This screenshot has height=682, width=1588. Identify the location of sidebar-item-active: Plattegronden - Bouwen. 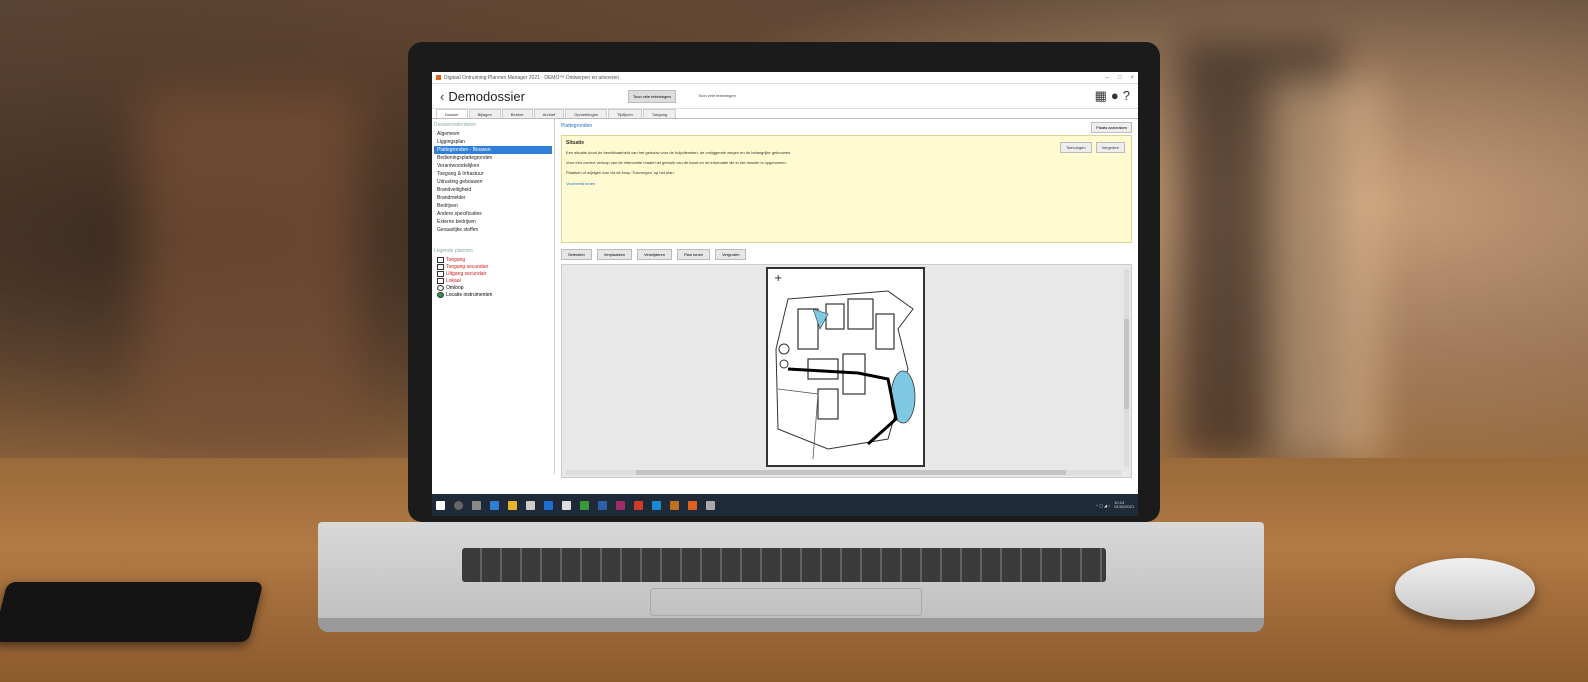
(493, 150).